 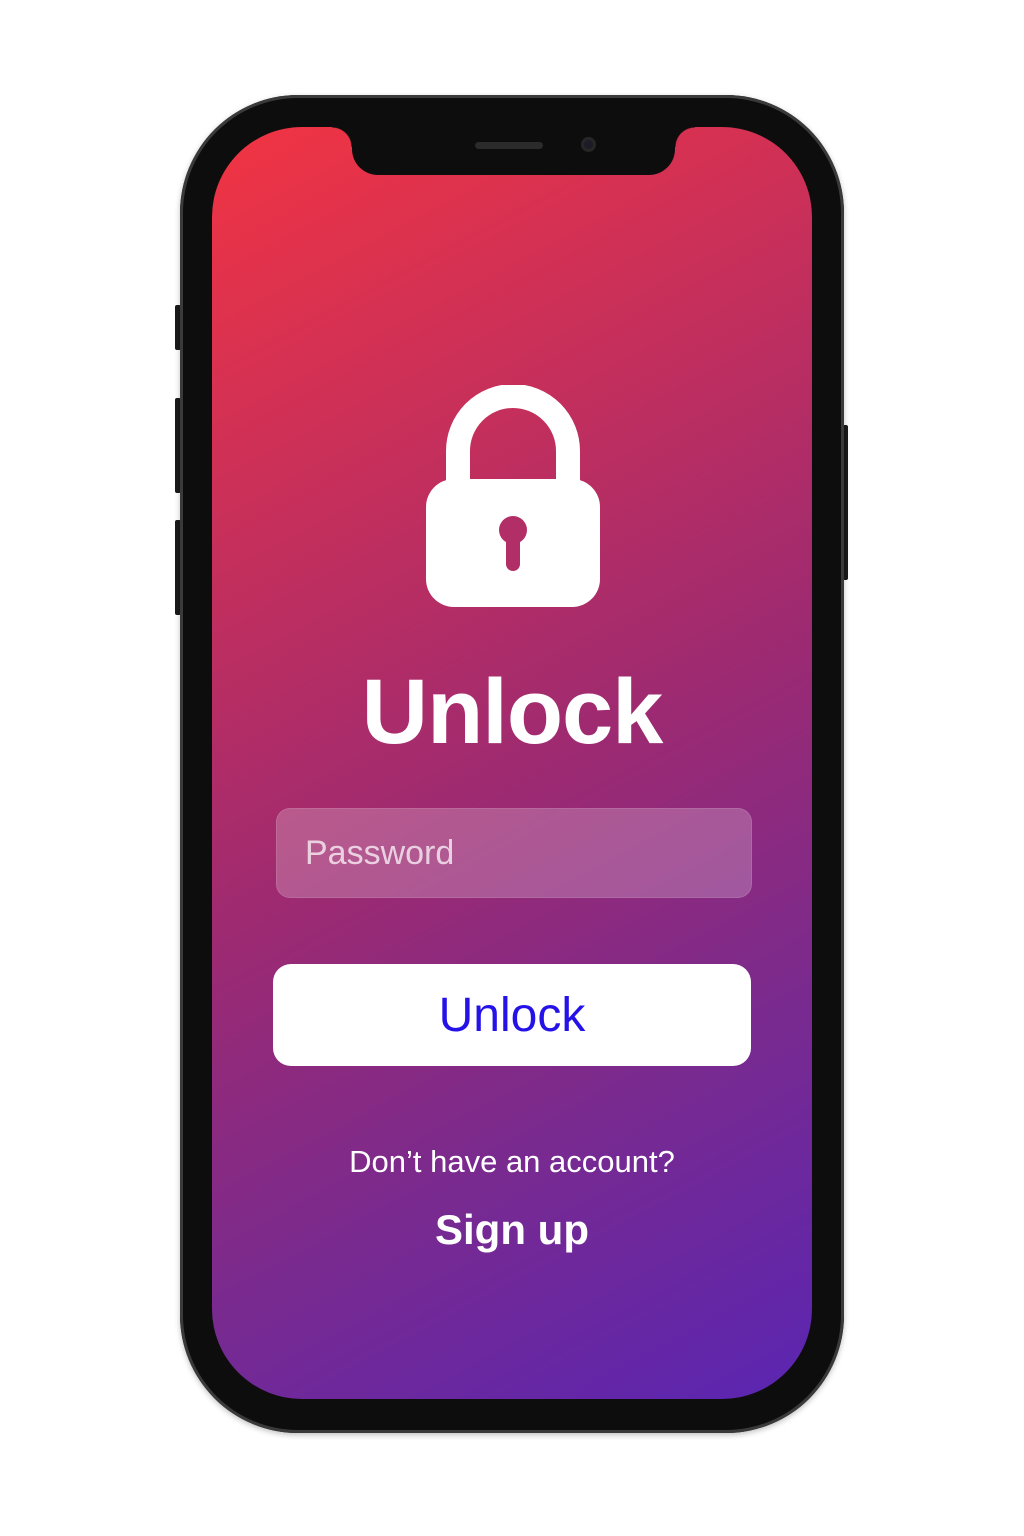 I want to click on lock-icon, so click(x=513, y=496).